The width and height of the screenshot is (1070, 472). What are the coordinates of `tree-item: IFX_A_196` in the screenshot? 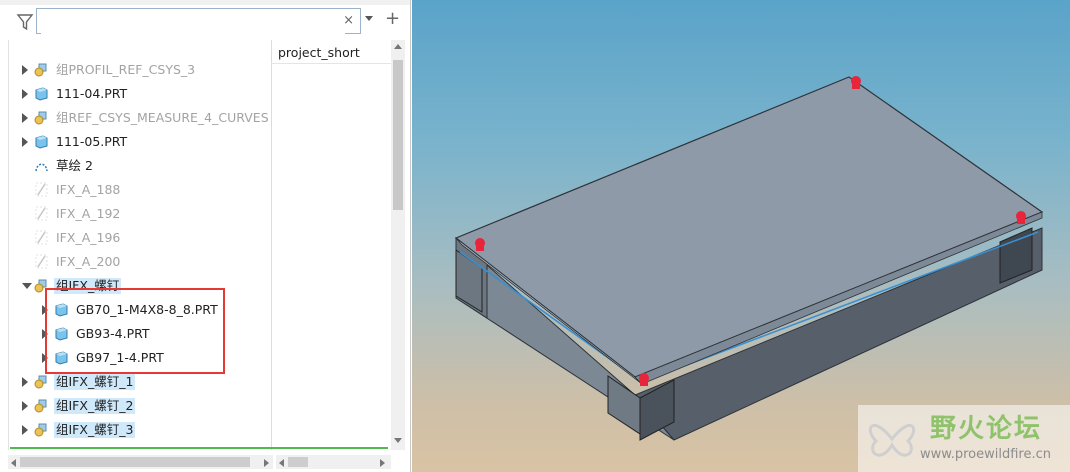 It's located at (139, 238).